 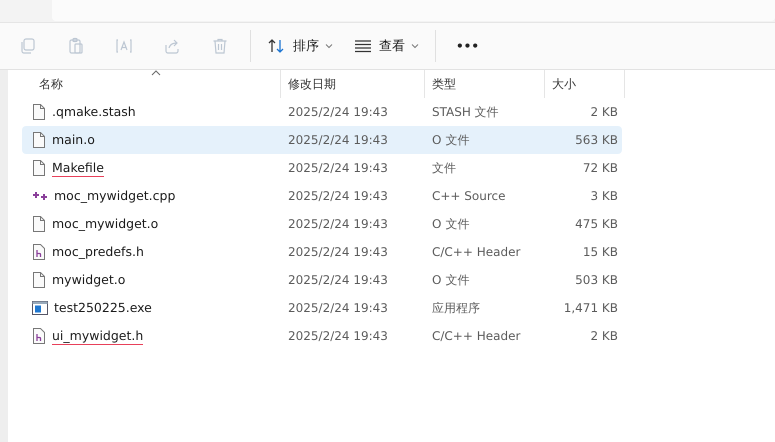 I want to click on type-cell-text: 应用程序, so click(x=456, y=308).